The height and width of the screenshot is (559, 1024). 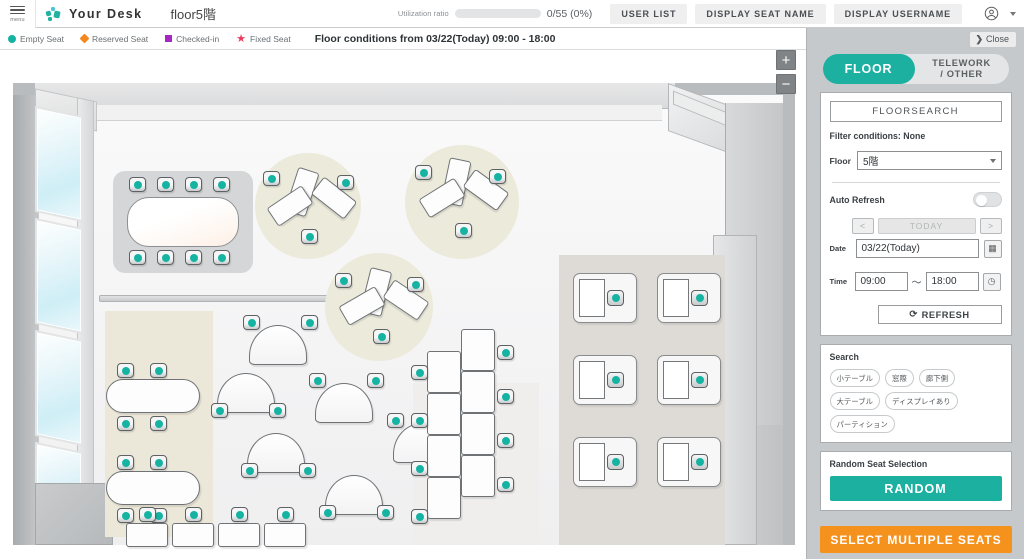 What do you see at coordinates (1013, 13) in the screenshot?
I see `account-chevron-down-icon` at bounding box center [1013, 13].